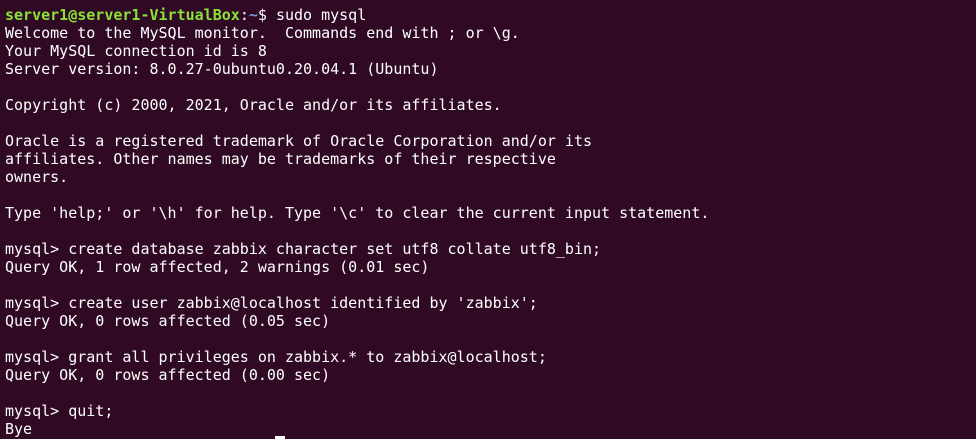  Describe the element at coordinates (266, 15) in the screenshot. I see `prompt-symbol: $` at that location.